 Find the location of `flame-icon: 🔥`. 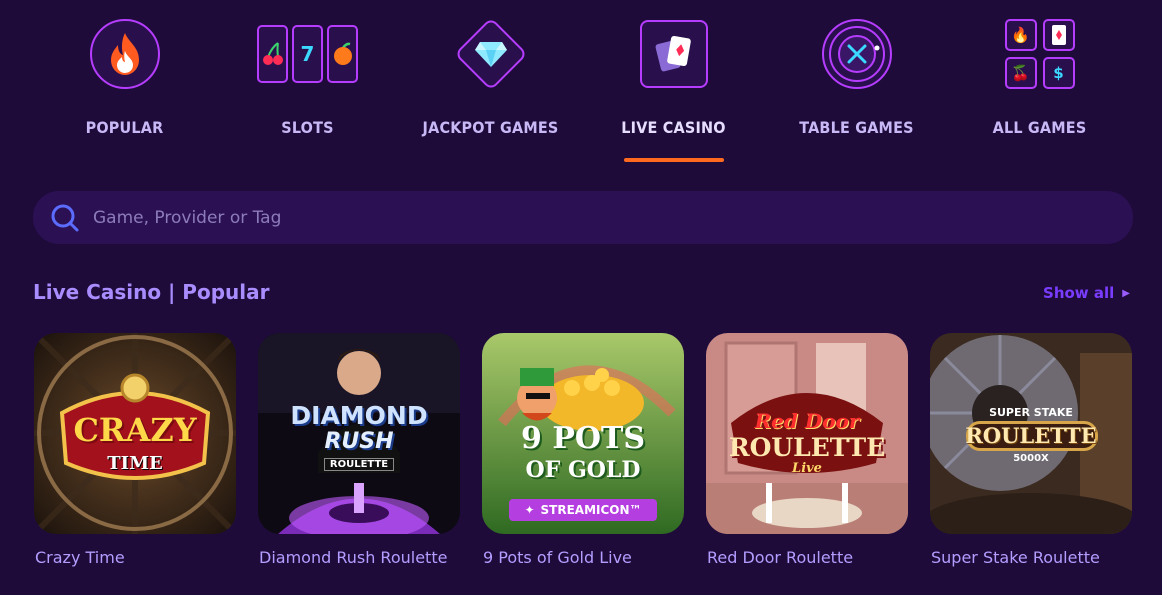

flame-icon: 🔥 is located at coordinates (1020, 35).